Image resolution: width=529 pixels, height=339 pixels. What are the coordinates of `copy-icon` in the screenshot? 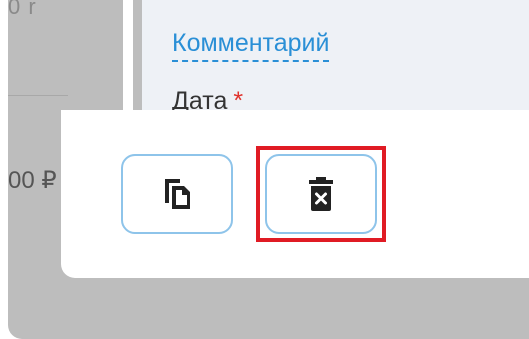 It's located at (177, 194).